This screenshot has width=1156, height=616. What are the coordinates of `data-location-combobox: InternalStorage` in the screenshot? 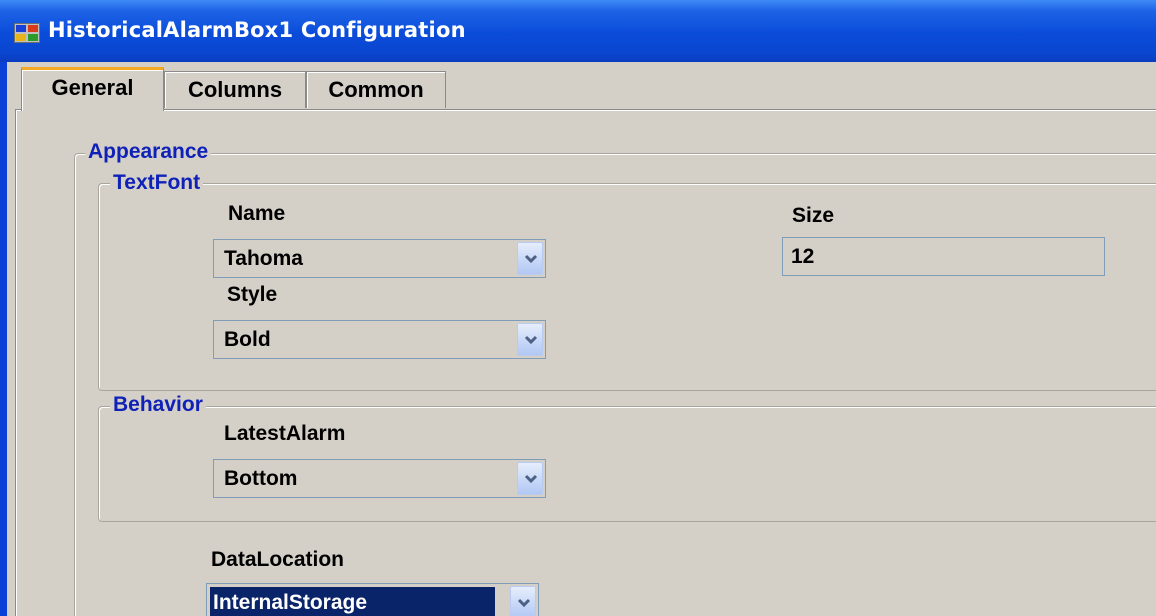 It's located at (372, 599).